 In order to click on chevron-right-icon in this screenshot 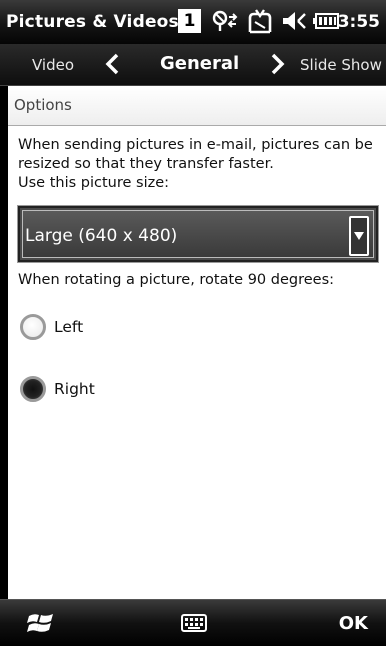, I will do `click(278, 67)`.